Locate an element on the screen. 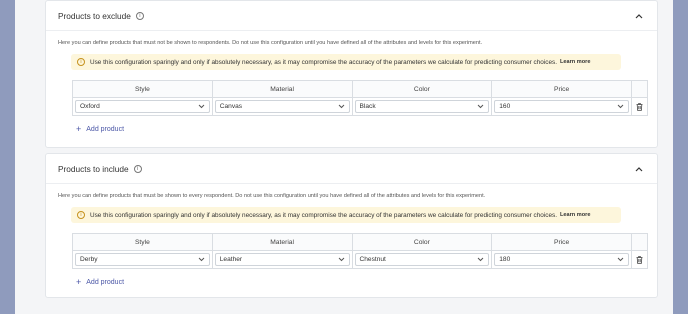  table-row: Oxford Canvas Black 160 is located at coordinates (360, 106).